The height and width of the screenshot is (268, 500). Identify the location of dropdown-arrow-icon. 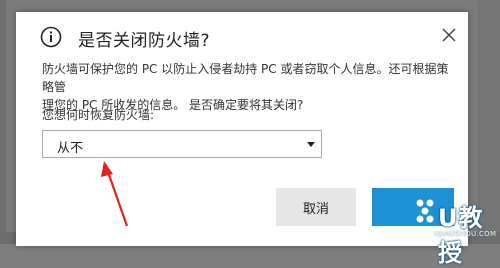
(311, 144).